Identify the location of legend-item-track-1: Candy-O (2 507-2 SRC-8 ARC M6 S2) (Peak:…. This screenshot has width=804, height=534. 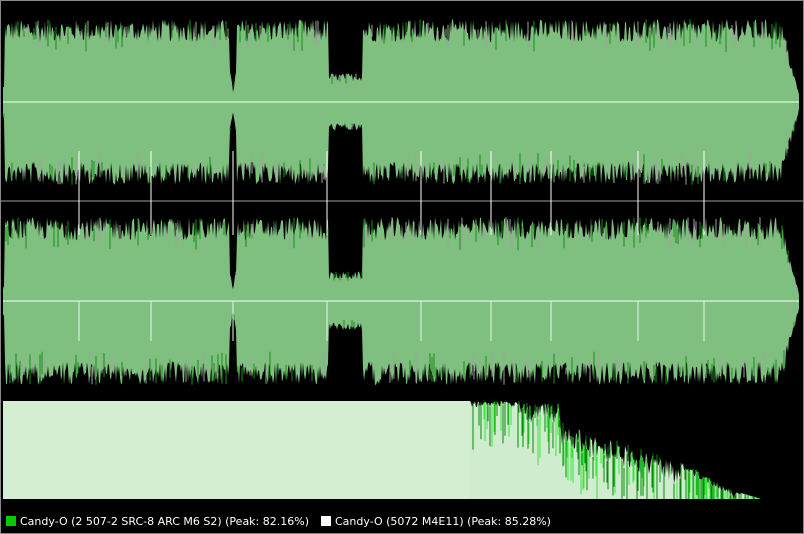
(157, 521).